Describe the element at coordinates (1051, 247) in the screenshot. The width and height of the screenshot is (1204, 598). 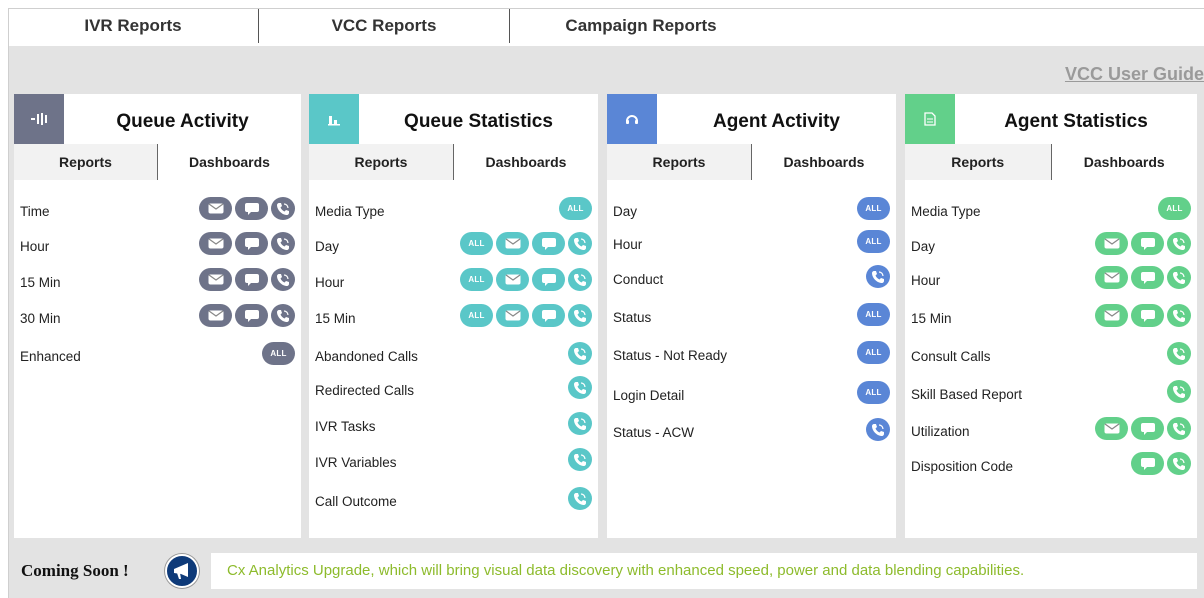
I see `report-row: Day` at that location.